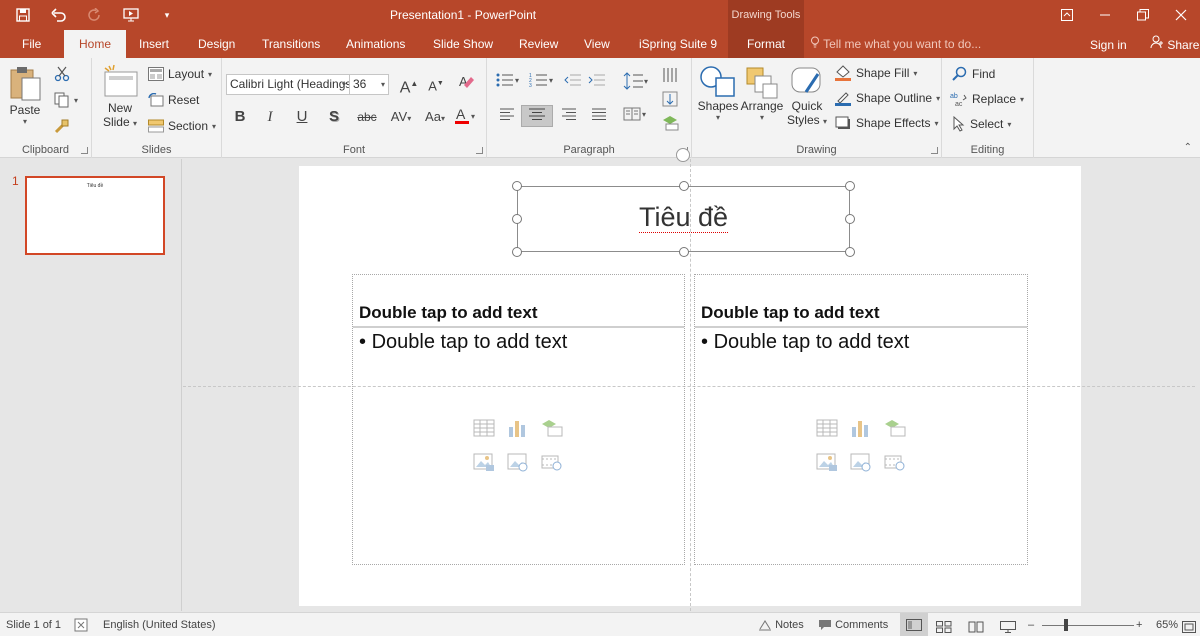 The height and width of the screenshot is (636, 1200). What do you see at coordinates (573, 83) in the screenshot?
I see `decrease-indent-icon` at bounding box center [573, 83].